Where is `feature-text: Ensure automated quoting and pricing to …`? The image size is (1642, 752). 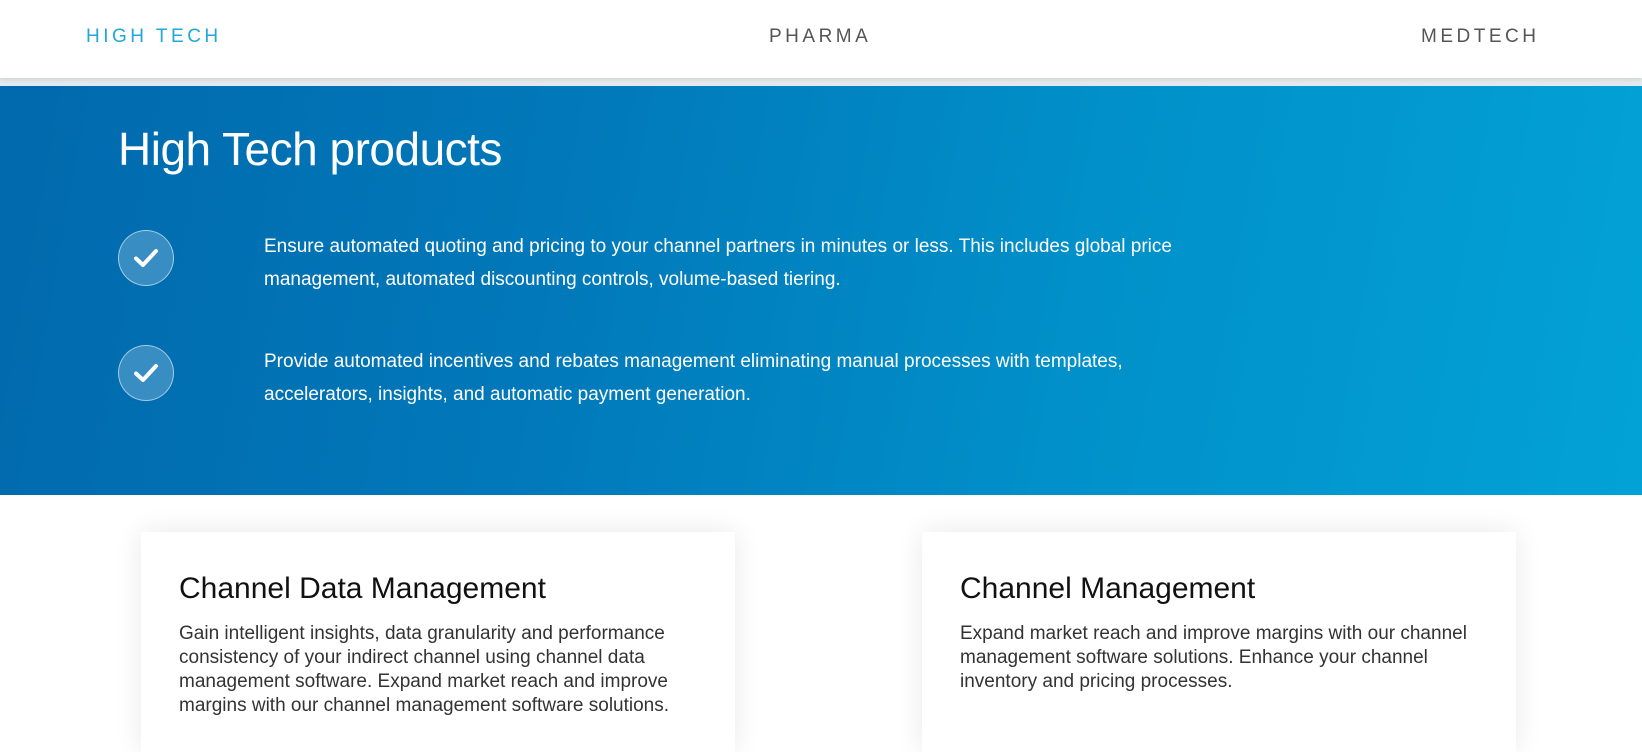
feature-text: Ensure automated quoting and pricing to … is located at coordinates (718, 263).